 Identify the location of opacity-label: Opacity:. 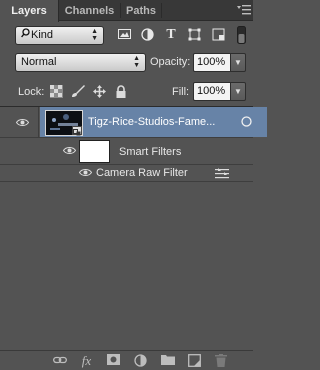
(170, 62).